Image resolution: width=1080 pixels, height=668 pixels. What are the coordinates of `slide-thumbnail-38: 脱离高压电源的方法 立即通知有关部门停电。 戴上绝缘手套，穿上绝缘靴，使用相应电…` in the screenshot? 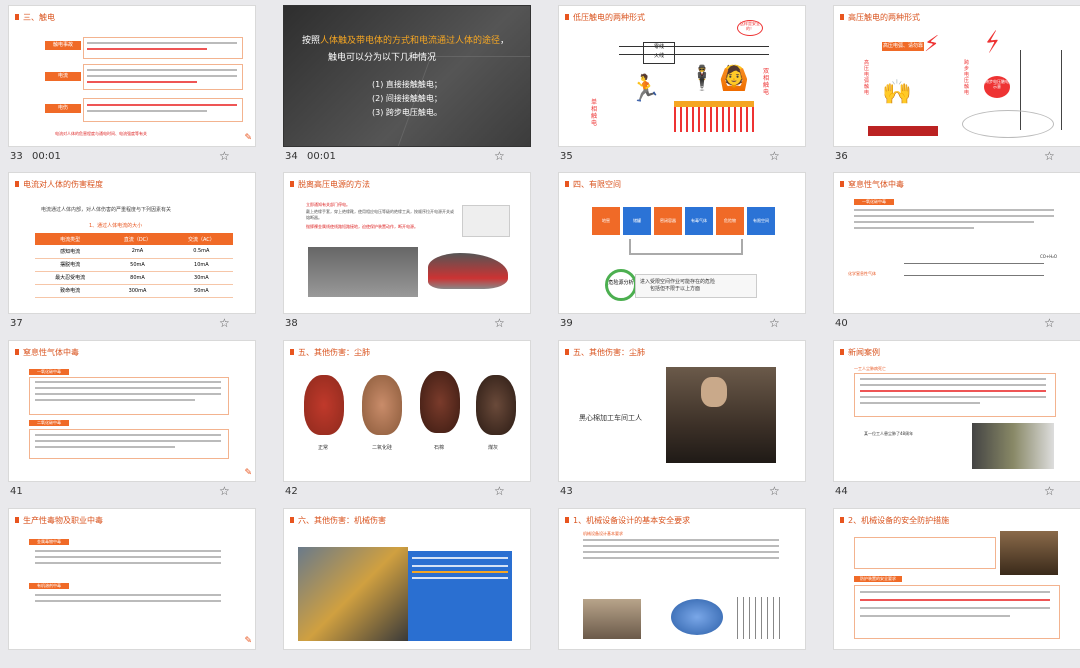 It's located at (407, 252).